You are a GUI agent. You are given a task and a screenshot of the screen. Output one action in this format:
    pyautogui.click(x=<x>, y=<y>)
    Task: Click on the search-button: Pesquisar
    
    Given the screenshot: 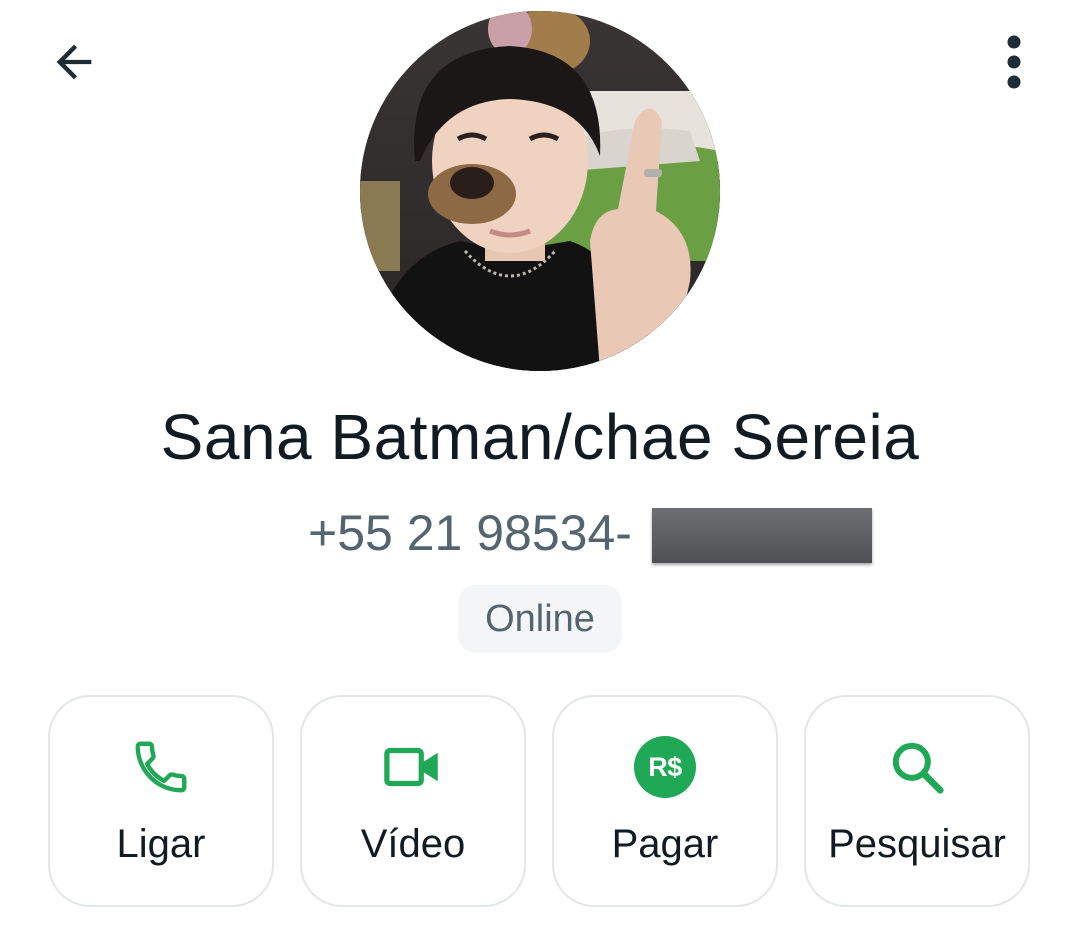 What is the action you would take?
    pyautogui.click(x=917, y=801)
    